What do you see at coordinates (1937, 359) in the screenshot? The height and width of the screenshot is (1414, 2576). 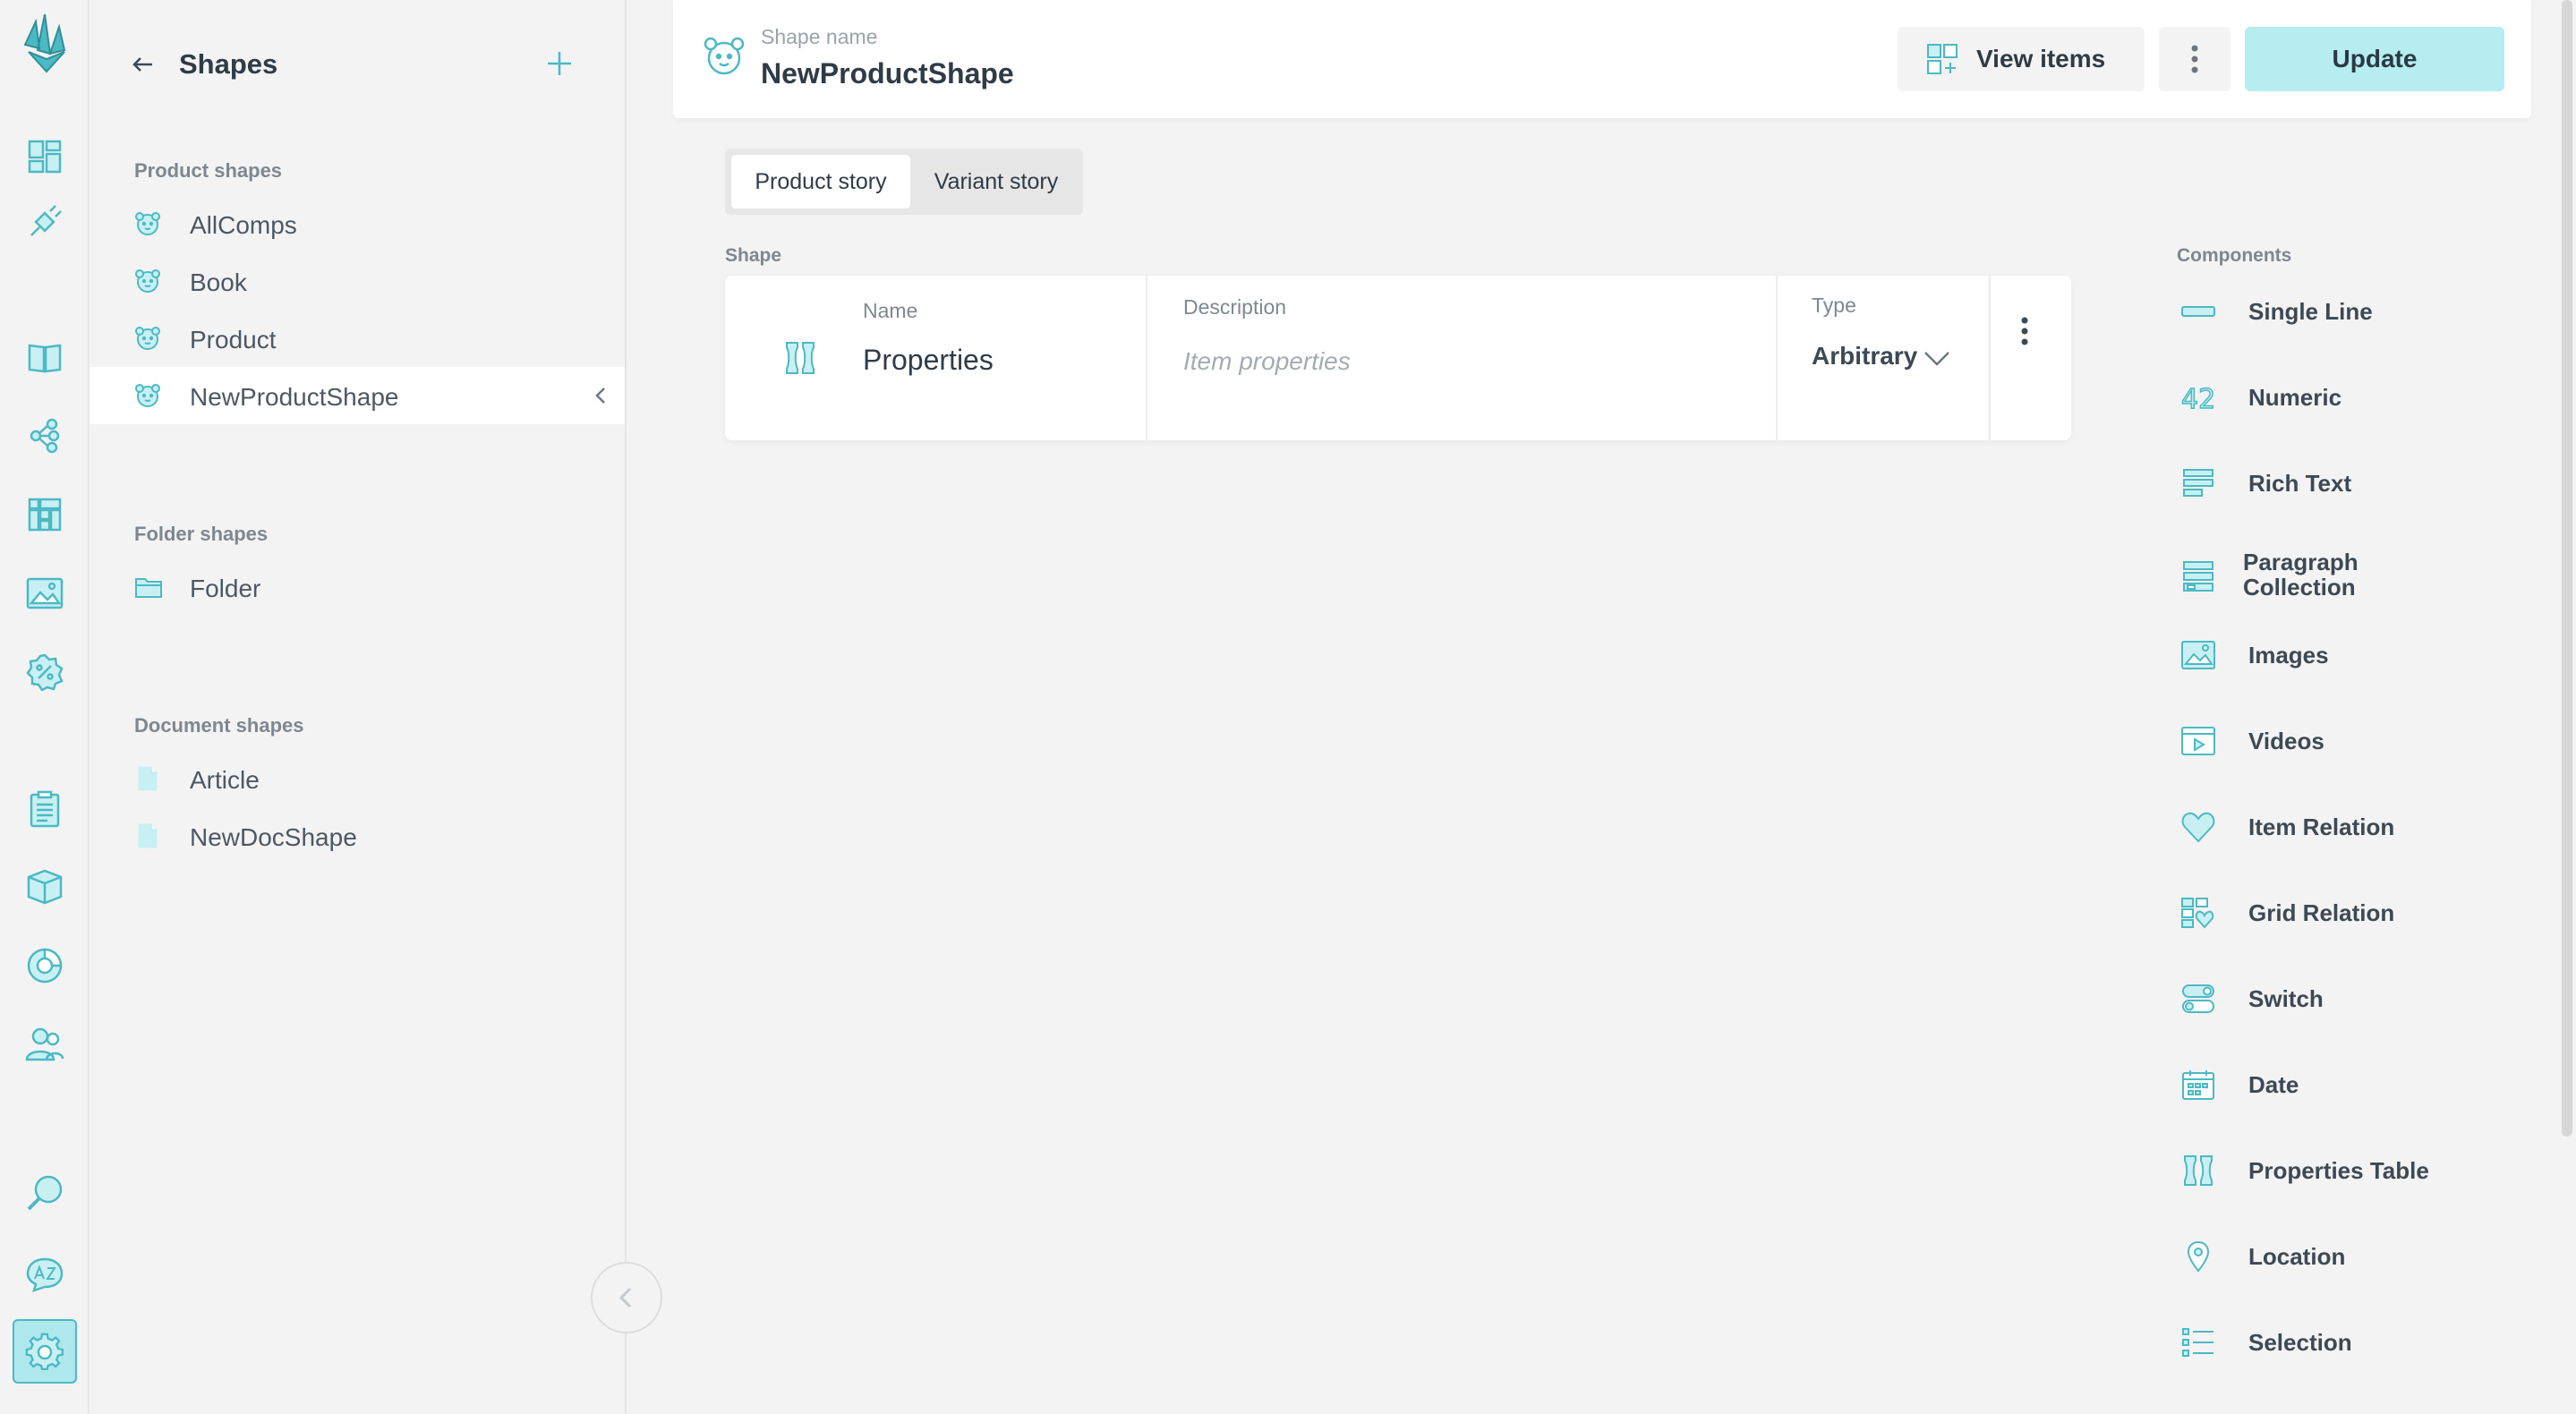 I see `chevron-down-icon` at bounding box center [1937, 359].